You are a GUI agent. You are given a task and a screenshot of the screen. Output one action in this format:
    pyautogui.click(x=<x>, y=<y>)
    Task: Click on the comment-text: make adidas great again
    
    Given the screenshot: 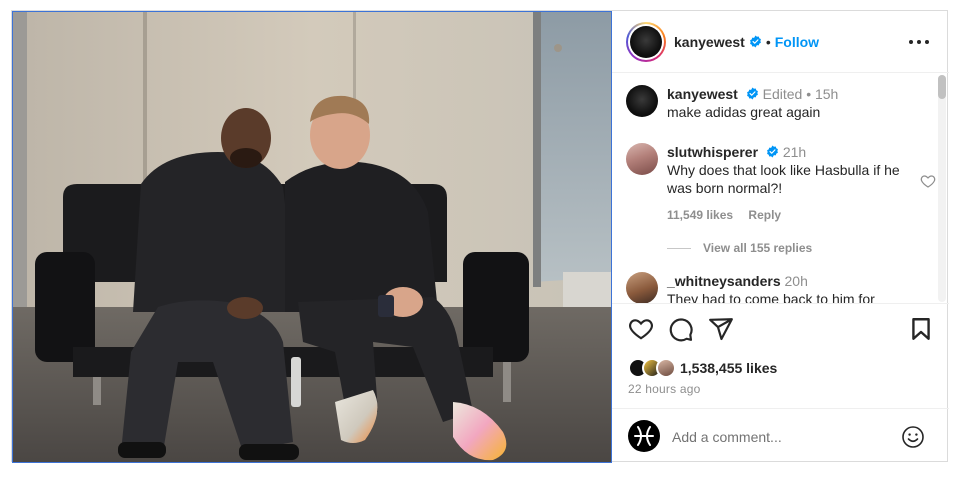 What is the action you would take?
    pyautogui.click(x=744, y=112)
    